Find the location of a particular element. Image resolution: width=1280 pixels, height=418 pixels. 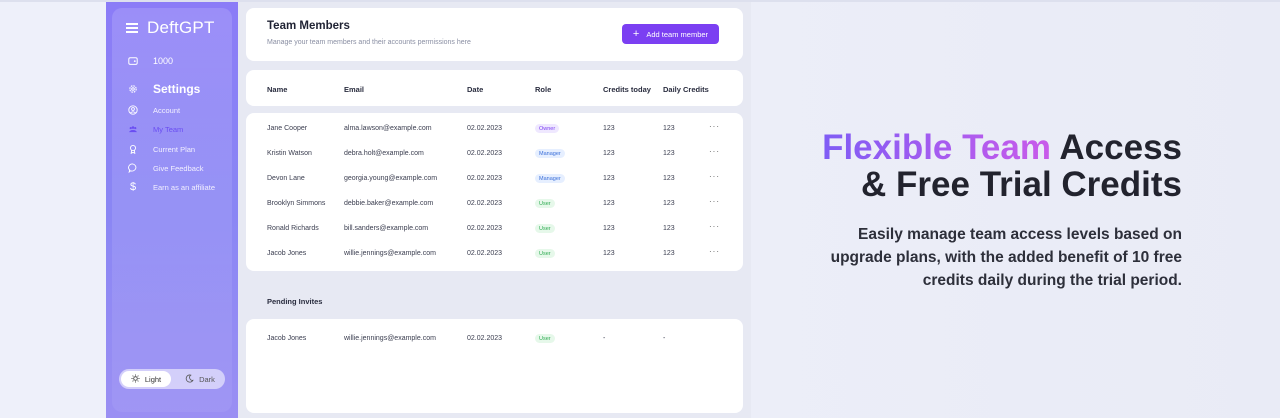

sun-icon is located at coordinates (135, 379).